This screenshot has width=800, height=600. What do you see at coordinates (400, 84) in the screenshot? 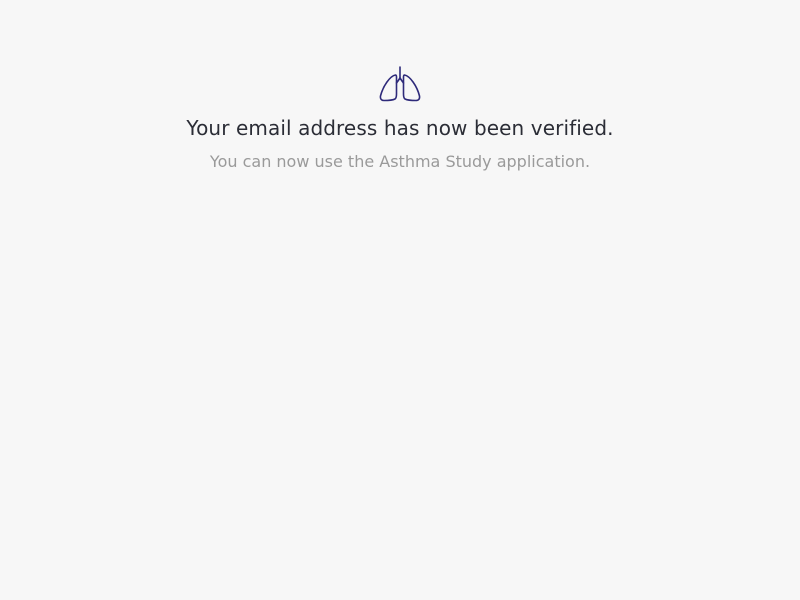
I see `lungs-icon` at bounding box center [400, 84].